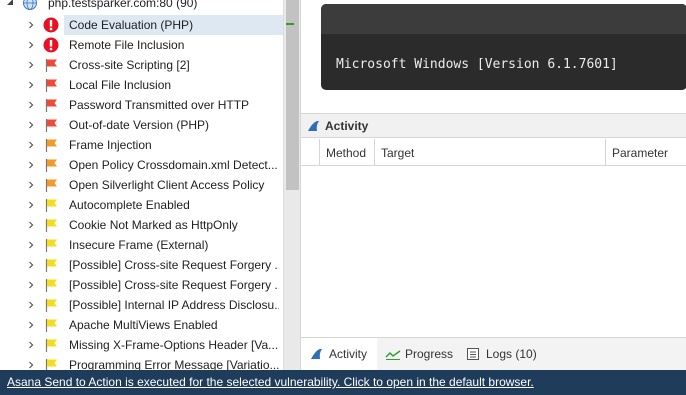 The height and width of the screenshot is (395, 686). I want to click on activity-panel-header: Activity, so click(493, 126).